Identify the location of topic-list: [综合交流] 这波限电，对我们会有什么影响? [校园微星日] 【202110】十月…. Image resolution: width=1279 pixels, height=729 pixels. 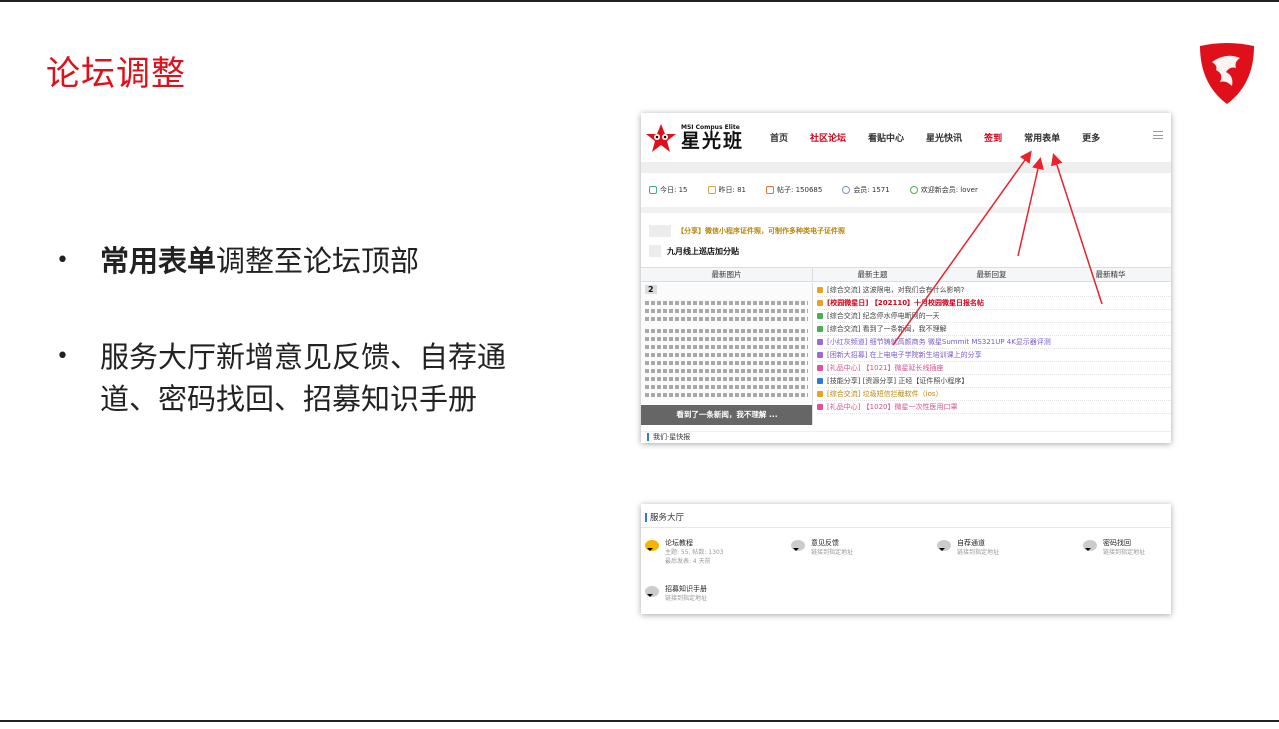
(994, 349).